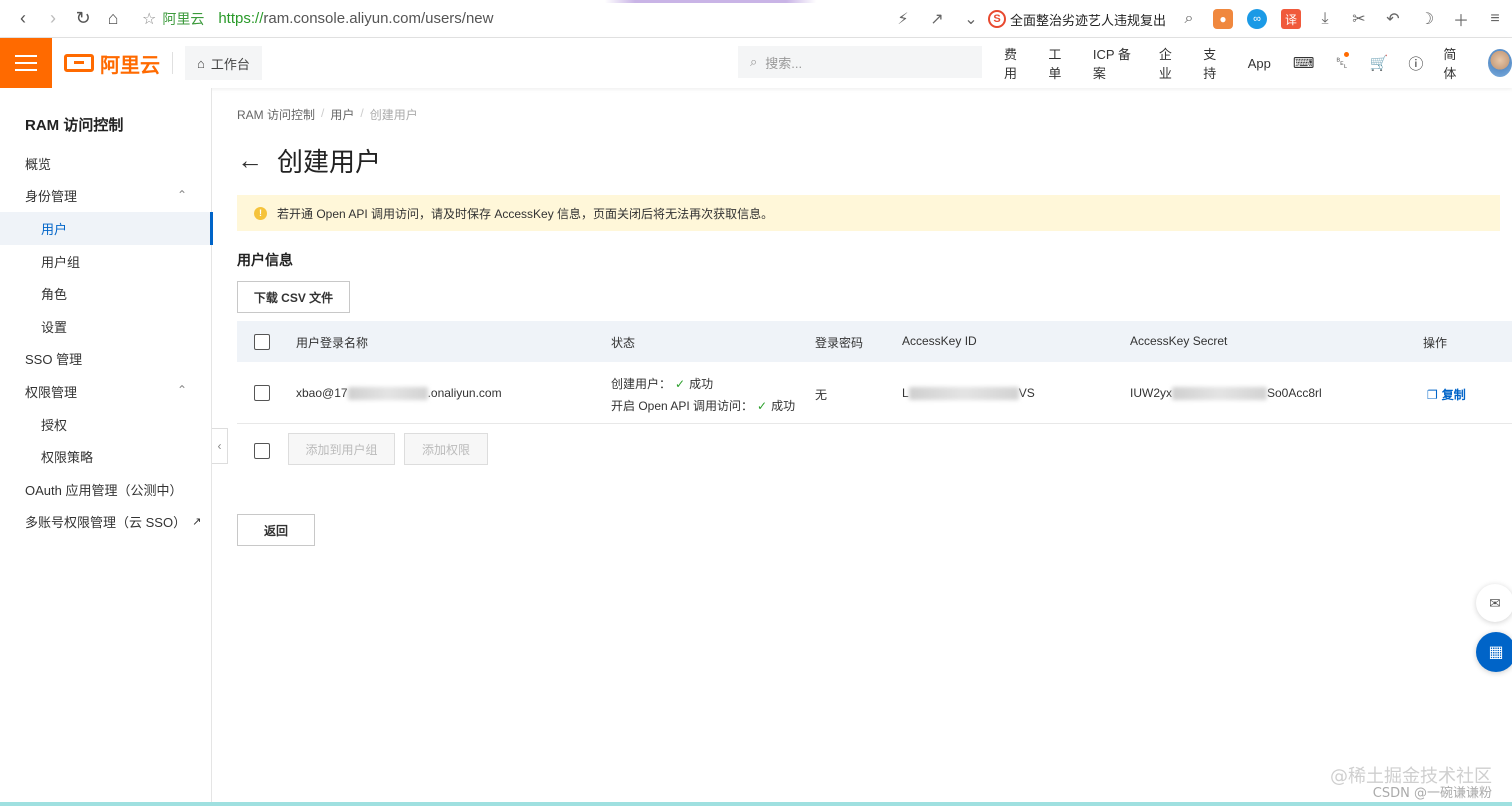 This screenshot has width=1512, height=806. I want to click on login-name-cell: xbao@17 .onaliyun.com, so click(399, 393).